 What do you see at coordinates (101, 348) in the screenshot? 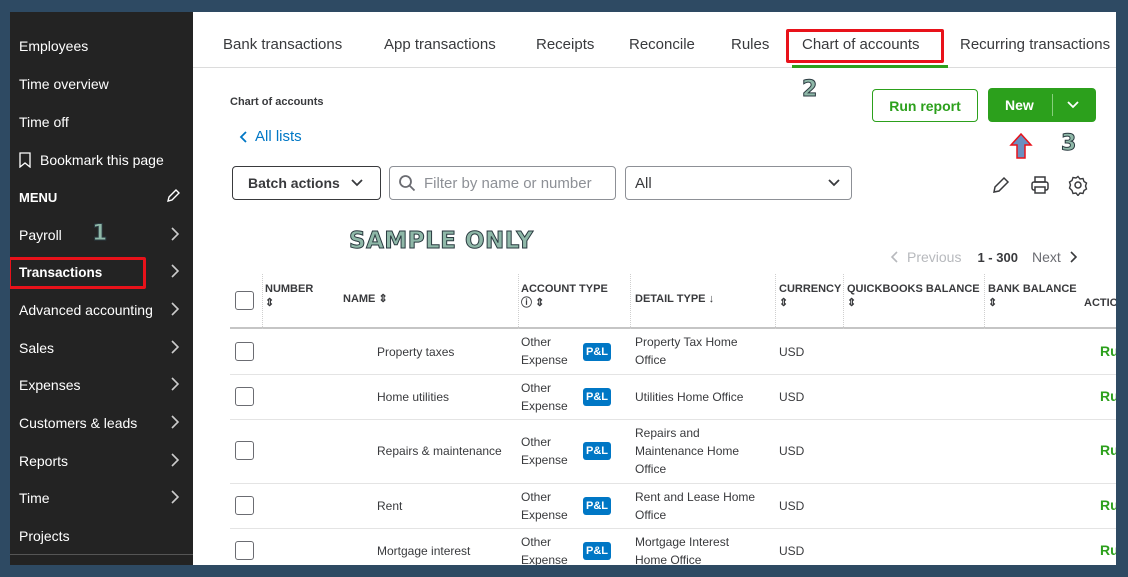
I see `sidebar-item-sales: Sales` at bounding box center [101, 348].